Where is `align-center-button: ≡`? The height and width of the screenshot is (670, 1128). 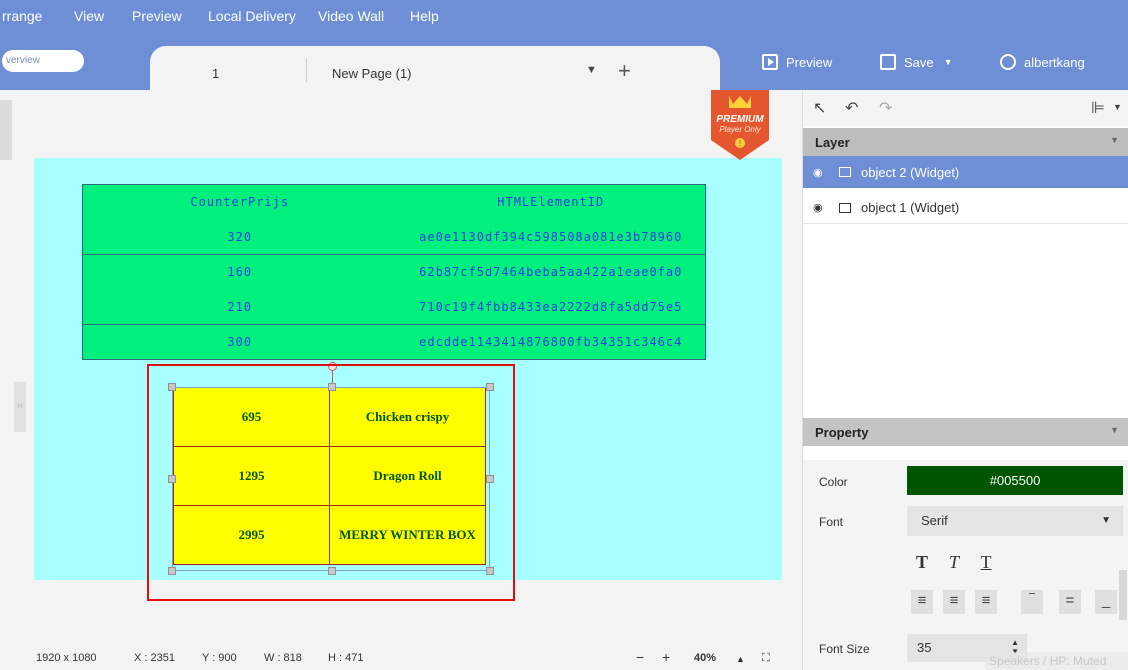 align-center-button: ≡ is located at coordinates (954, 602).